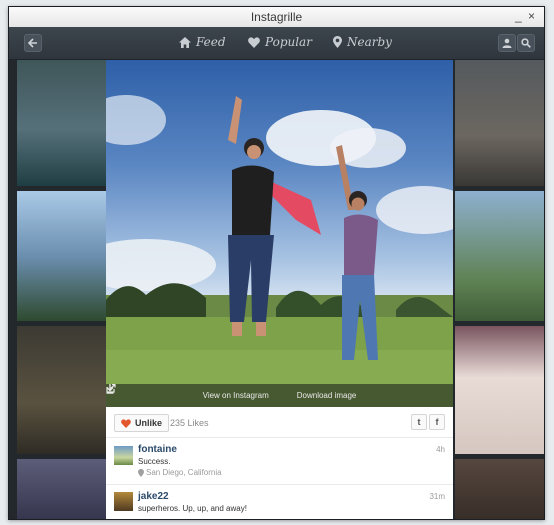 Image resolution: width=554 pixels, height=525 pixels. I want to click on comment-location: San Diego, California, so click(180, 472).